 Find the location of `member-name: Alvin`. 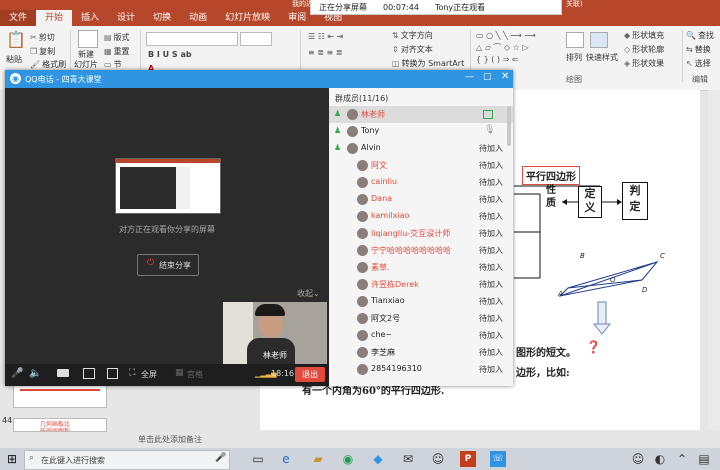

member-name: Alvin is located at coordinates (371, 147).